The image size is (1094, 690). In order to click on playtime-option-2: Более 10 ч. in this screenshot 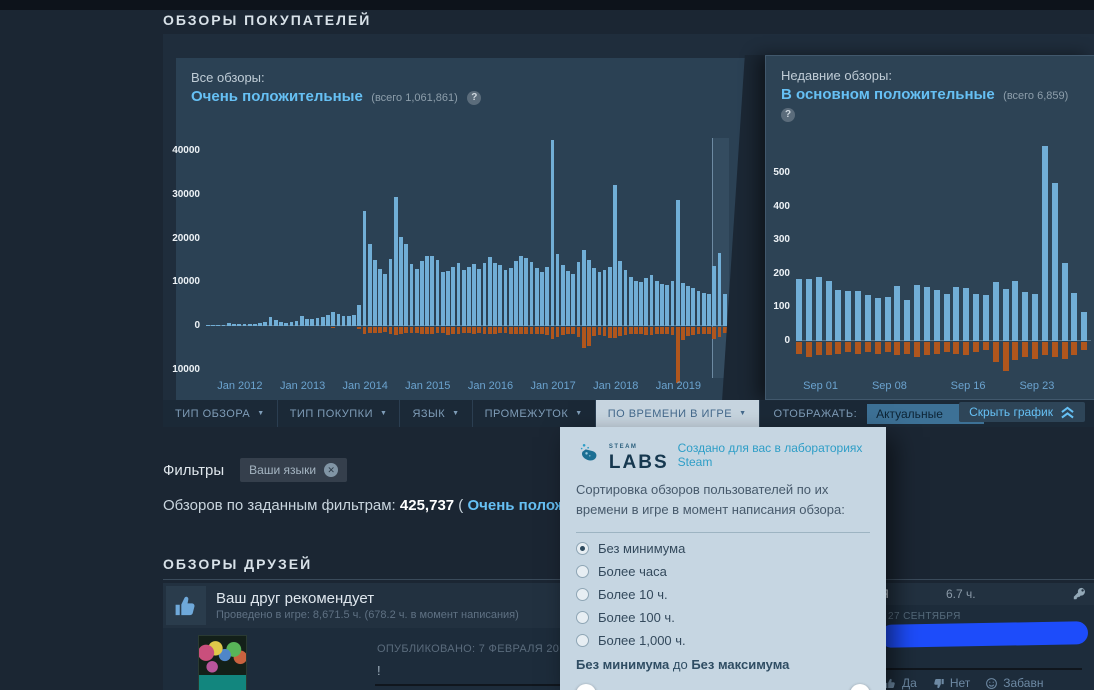, I will do `click(723, 594)`.